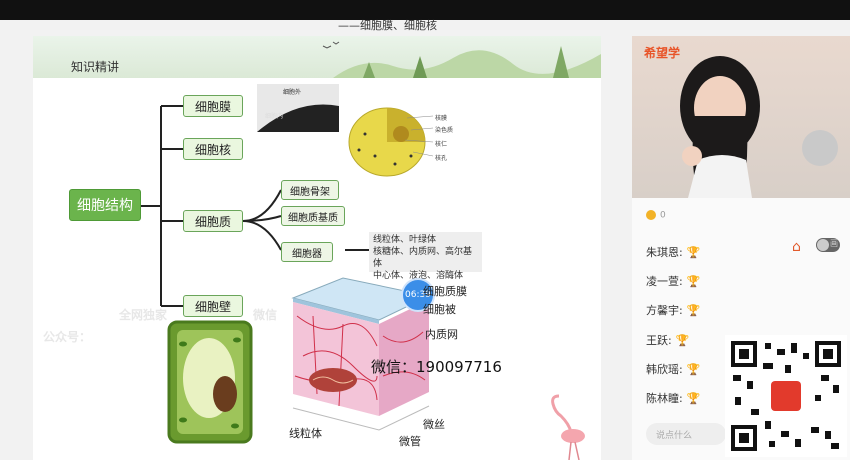 The height and width of the screenshot is (460, 850). Describe the element at coordinates (67, 337) in the screenshot. I see `watermark: 公众号：` at that location.